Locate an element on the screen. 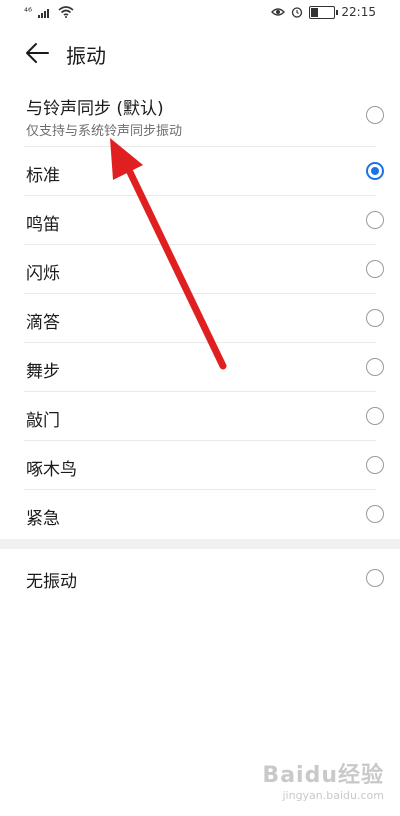 Image resolution: width=400 pixels, height=816 pixels. option-whistle: 鸣笛 is located at coordinates (200, 220).